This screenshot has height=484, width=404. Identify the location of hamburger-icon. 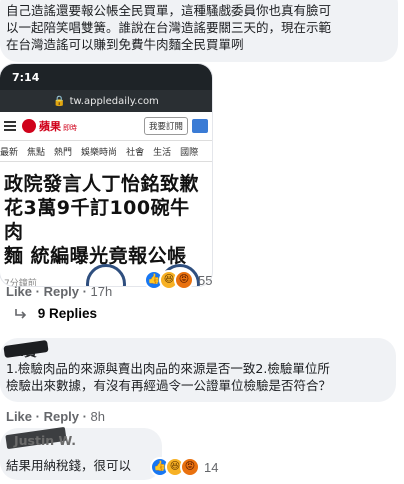
(10, 126).